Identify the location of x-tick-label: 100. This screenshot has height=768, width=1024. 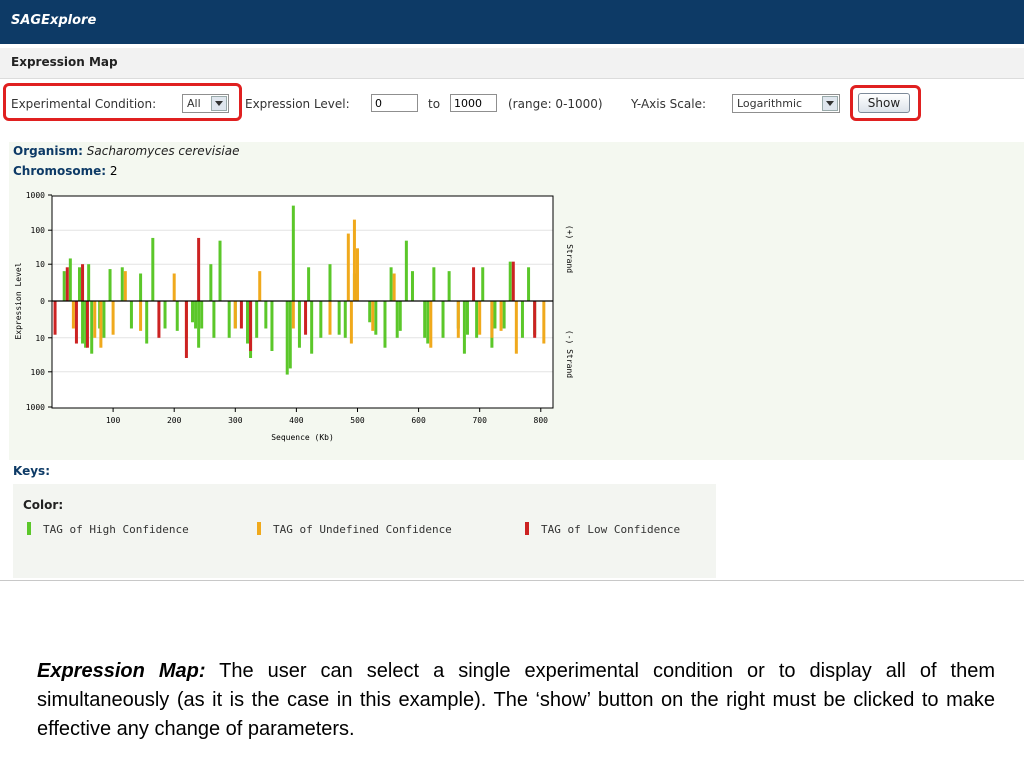
(113, 420).